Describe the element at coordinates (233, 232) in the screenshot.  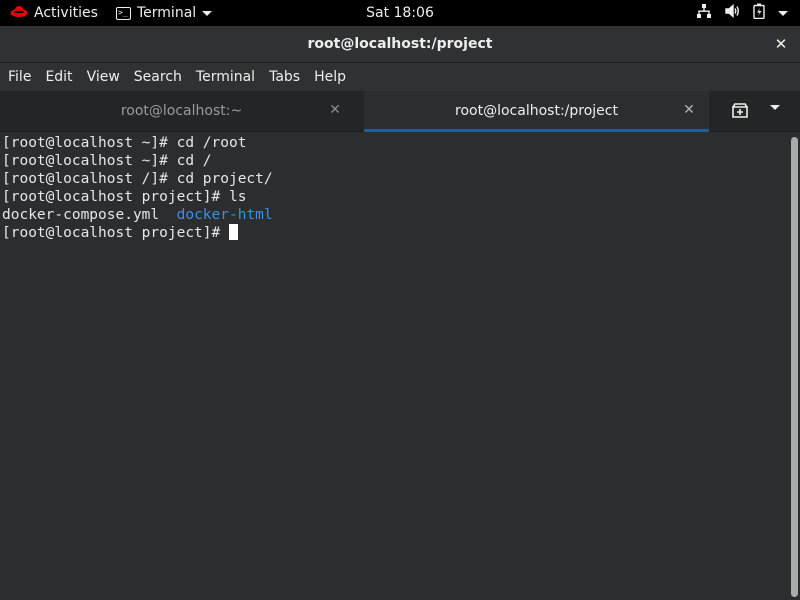
I see `text-cursor` at that location.